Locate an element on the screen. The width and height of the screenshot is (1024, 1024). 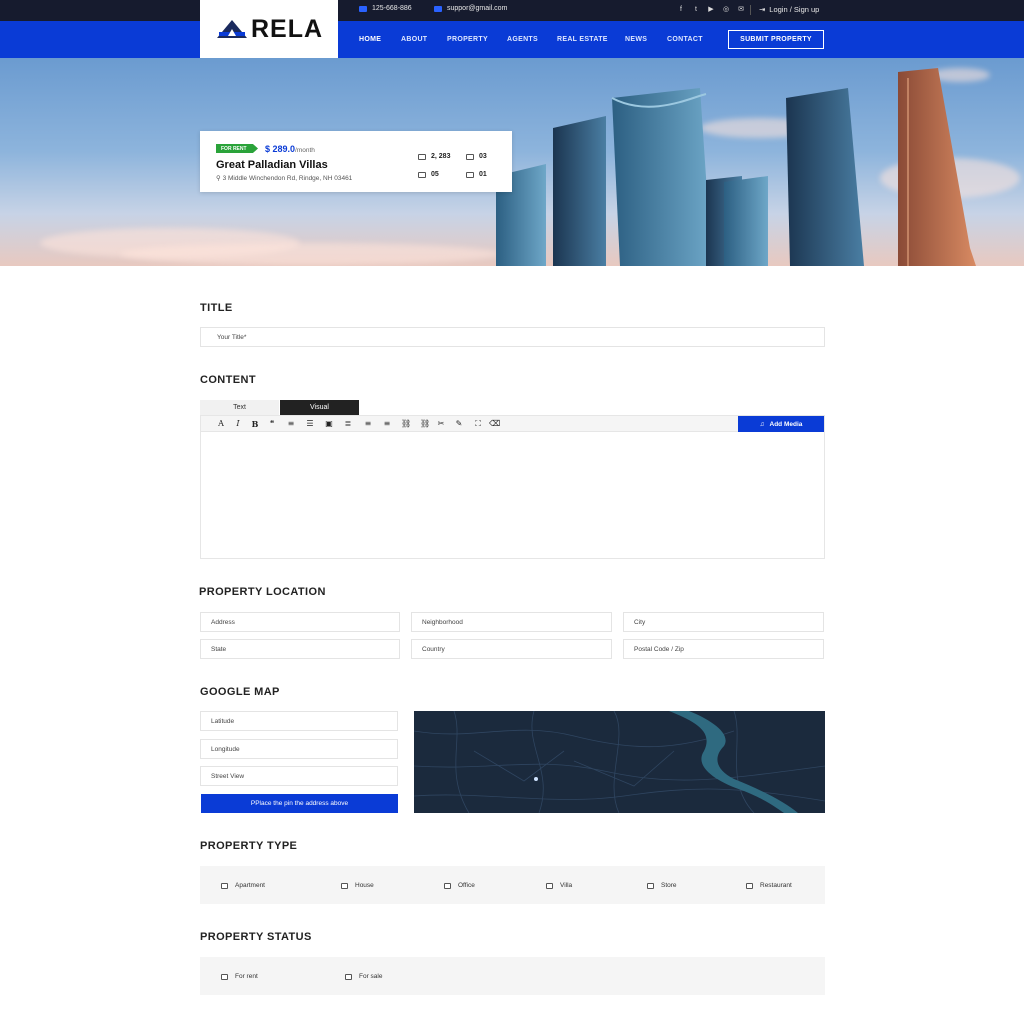
address-field is located at coordinates (300, 622).